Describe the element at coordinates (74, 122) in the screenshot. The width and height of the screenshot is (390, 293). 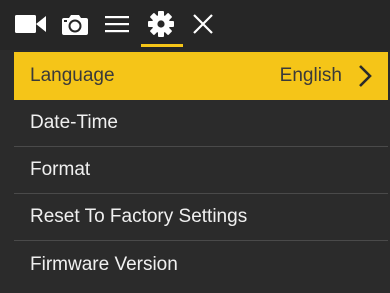
I see `menu-item-label: Date-Time` at that location.